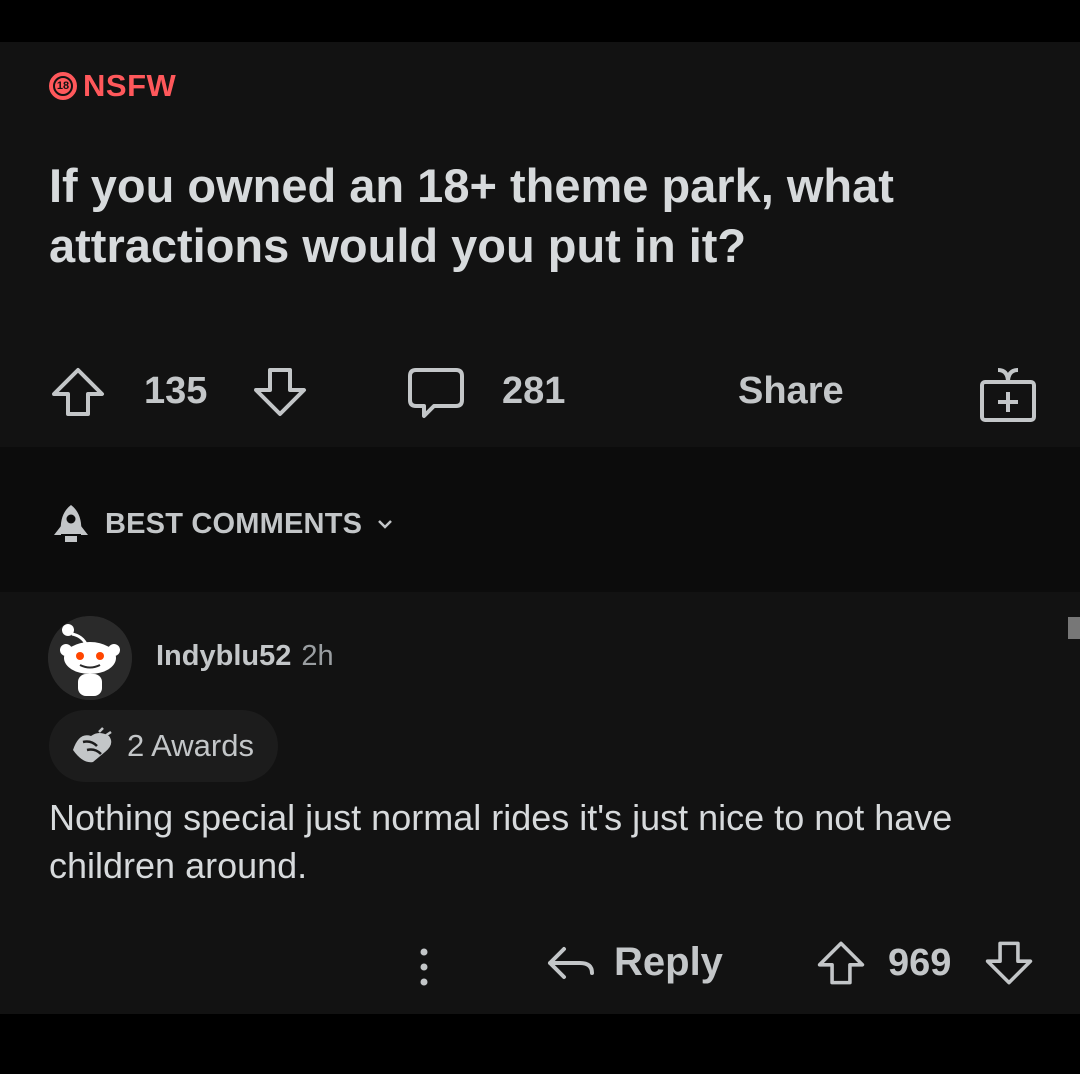 The image size is (1080, 1074). I want to click on rocket-icon, so click(71, 523).